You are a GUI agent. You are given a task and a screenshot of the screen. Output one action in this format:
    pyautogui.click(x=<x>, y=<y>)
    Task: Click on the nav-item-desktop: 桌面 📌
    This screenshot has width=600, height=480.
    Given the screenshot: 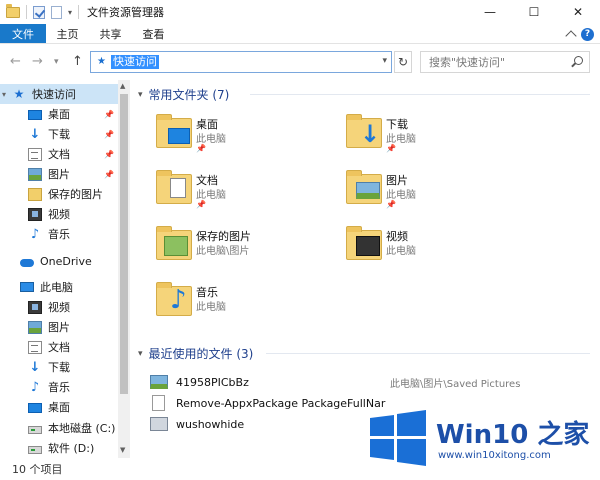 What is the action you would take?
    pyautogui.click(x=59, y=114)
    